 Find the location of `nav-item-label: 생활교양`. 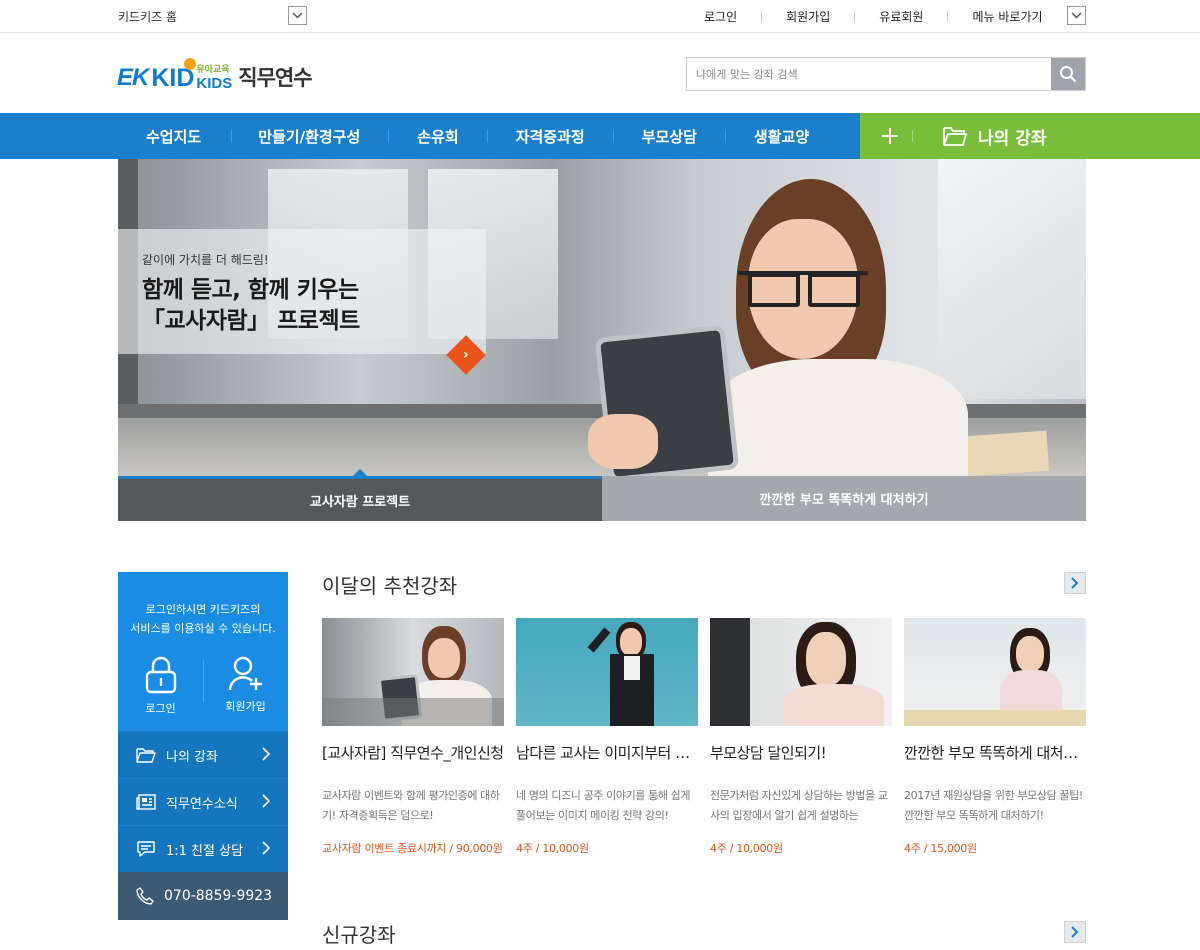

nav-item-label: 생활교양 is located at coordinates (781, 136).